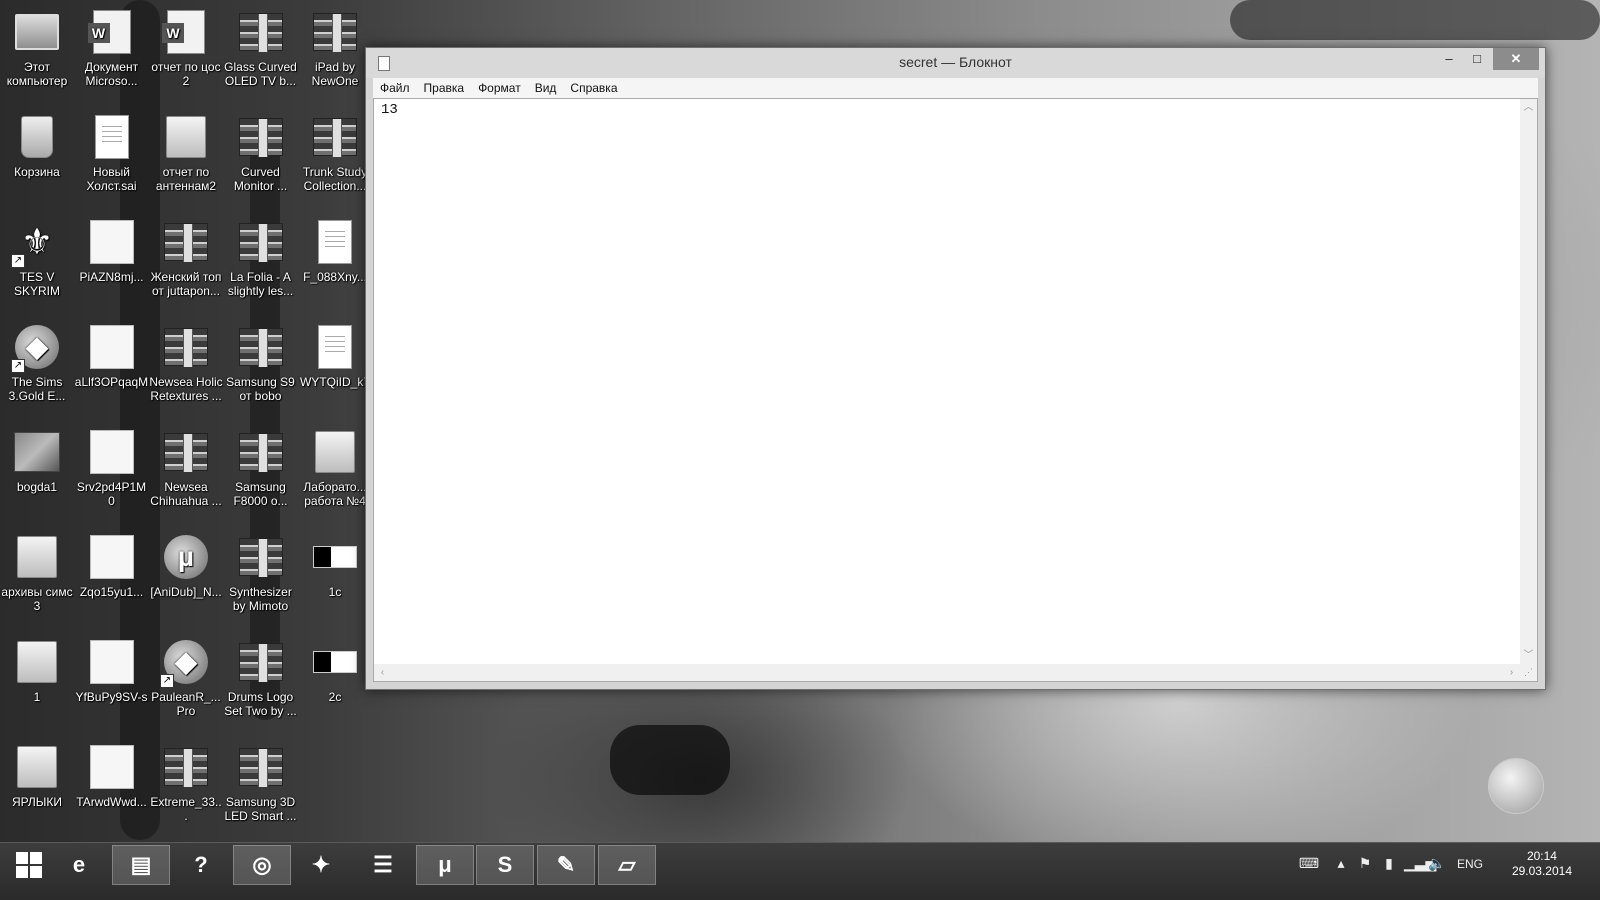 Image resolution: width=1600 pixels, height=900 pixels. I want to click on desktop-icon: Этот компьютер, so click(37, 52).